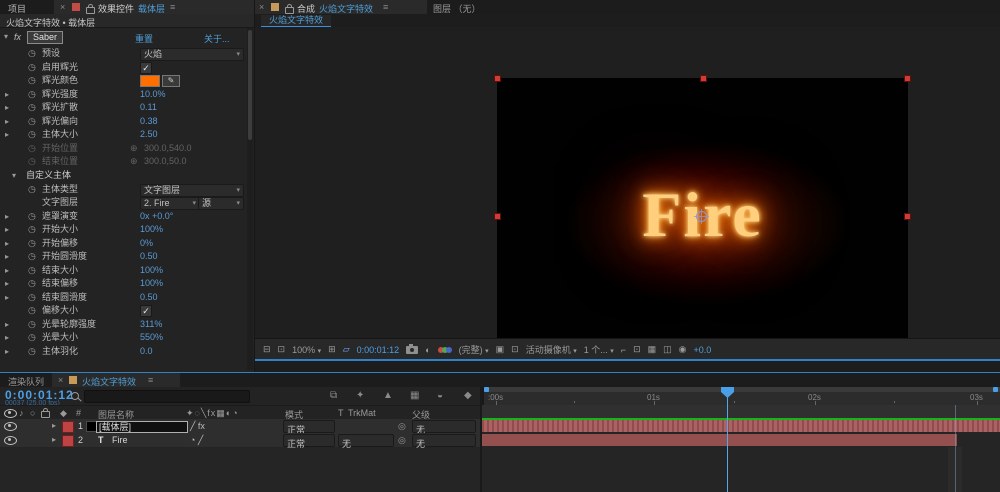 This screenshot has height=492, width=1000. Describe the element at coordinates (741, 396) in the screenshot. I see `time-ruler: :00s 01s 02s 03s` at that location.